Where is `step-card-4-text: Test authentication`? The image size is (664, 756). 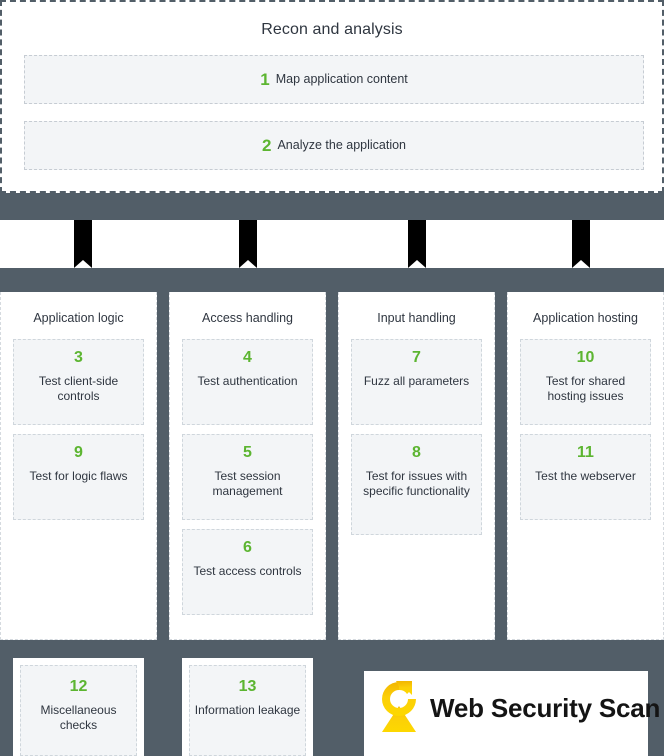 step-card-4-text: Test authentication is located at coordinates (247, 380).